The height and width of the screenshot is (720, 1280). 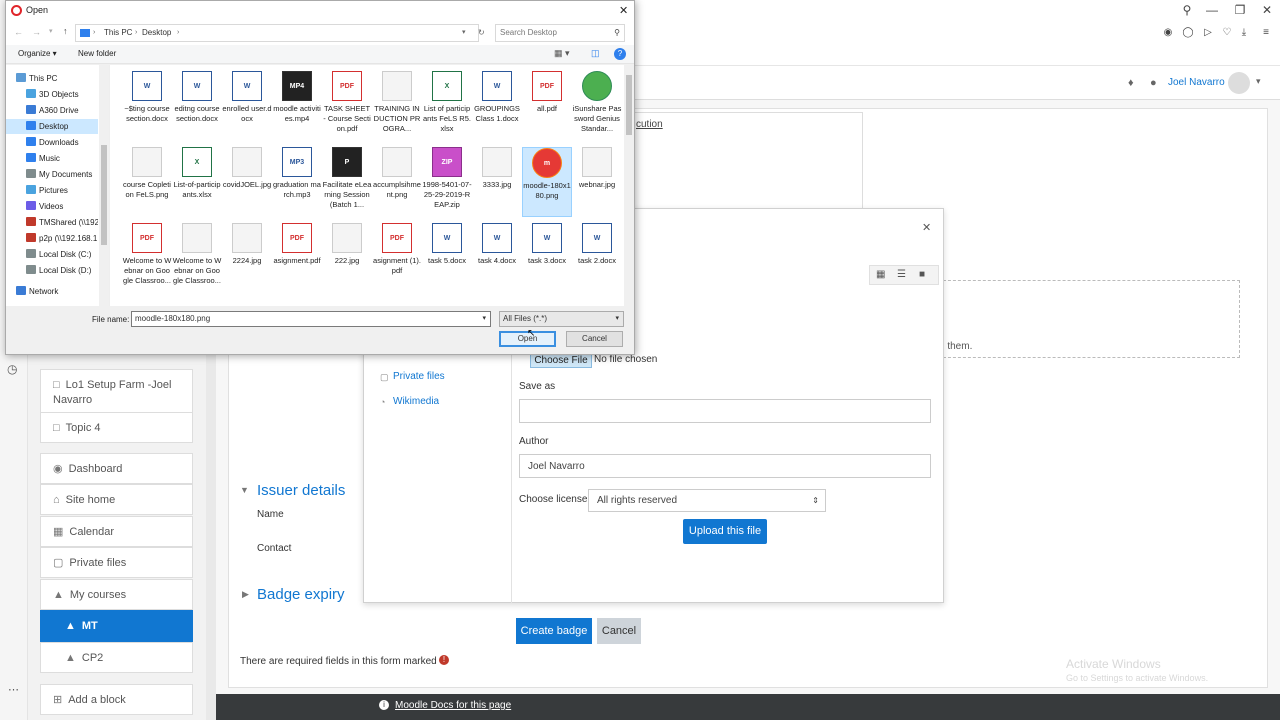 I want to click on file-item: covidJOEL.jpg, so click(x=247, y=182).